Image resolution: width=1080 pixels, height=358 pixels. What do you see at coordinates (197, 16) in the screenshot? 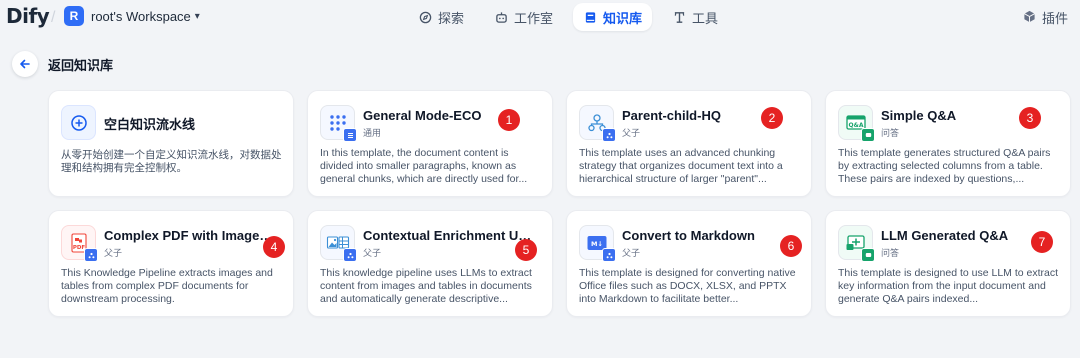
I see `chevron-down-icon: ▾` at bounding box center [197, 16].